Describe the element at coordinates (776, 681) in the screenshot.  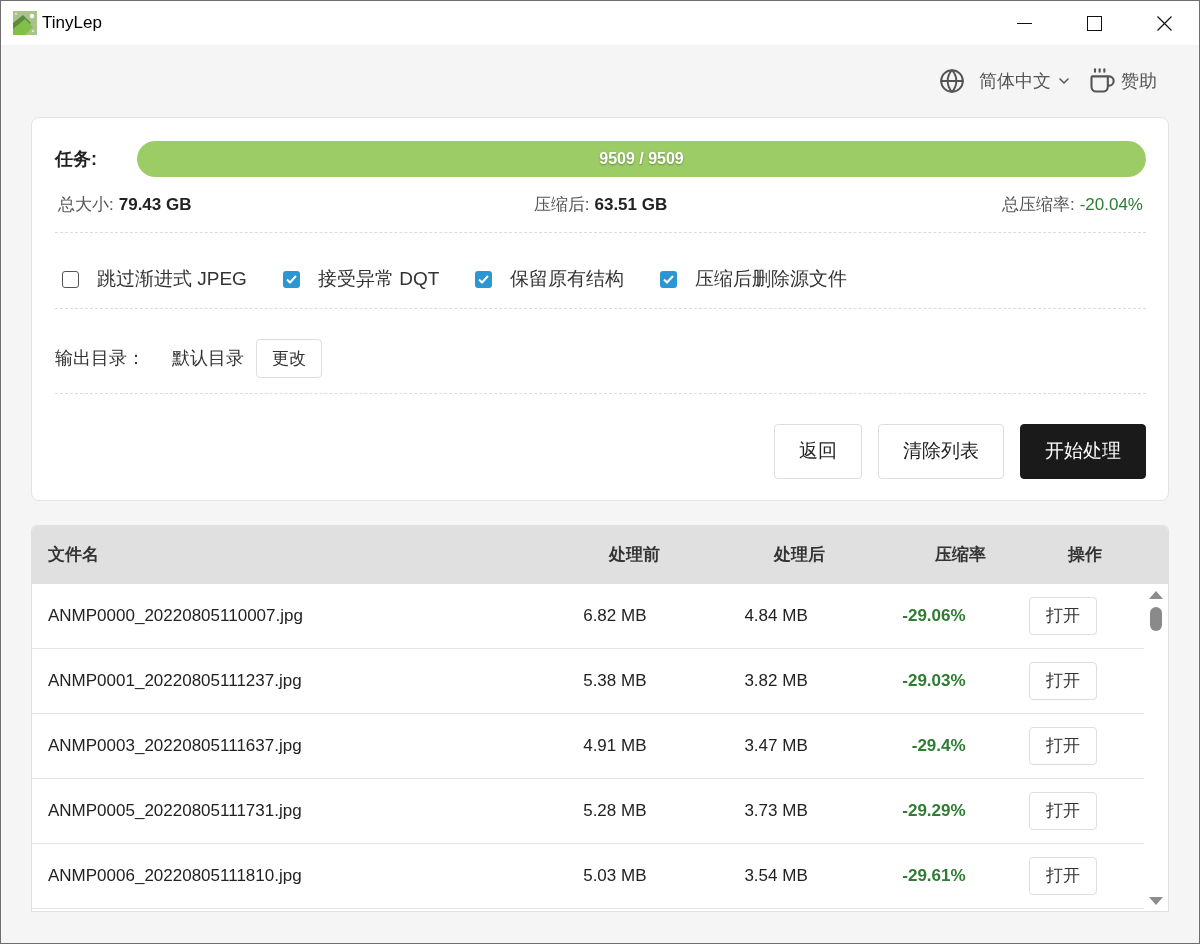
I see `size-after-cell-text: 3.82 MB` at that location.